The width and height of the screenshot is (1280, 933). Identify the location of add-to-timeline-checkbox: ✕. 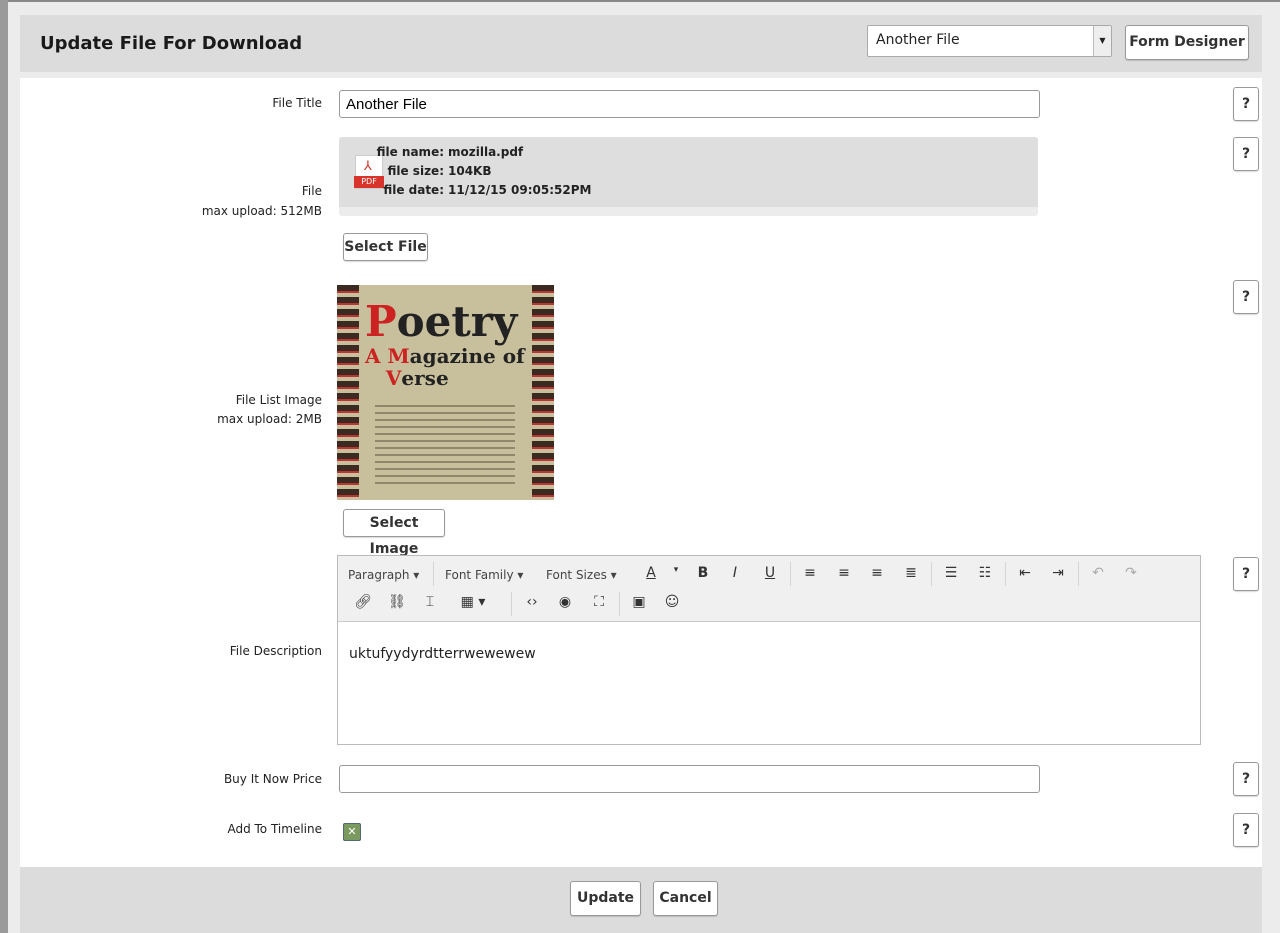
(352, 832).